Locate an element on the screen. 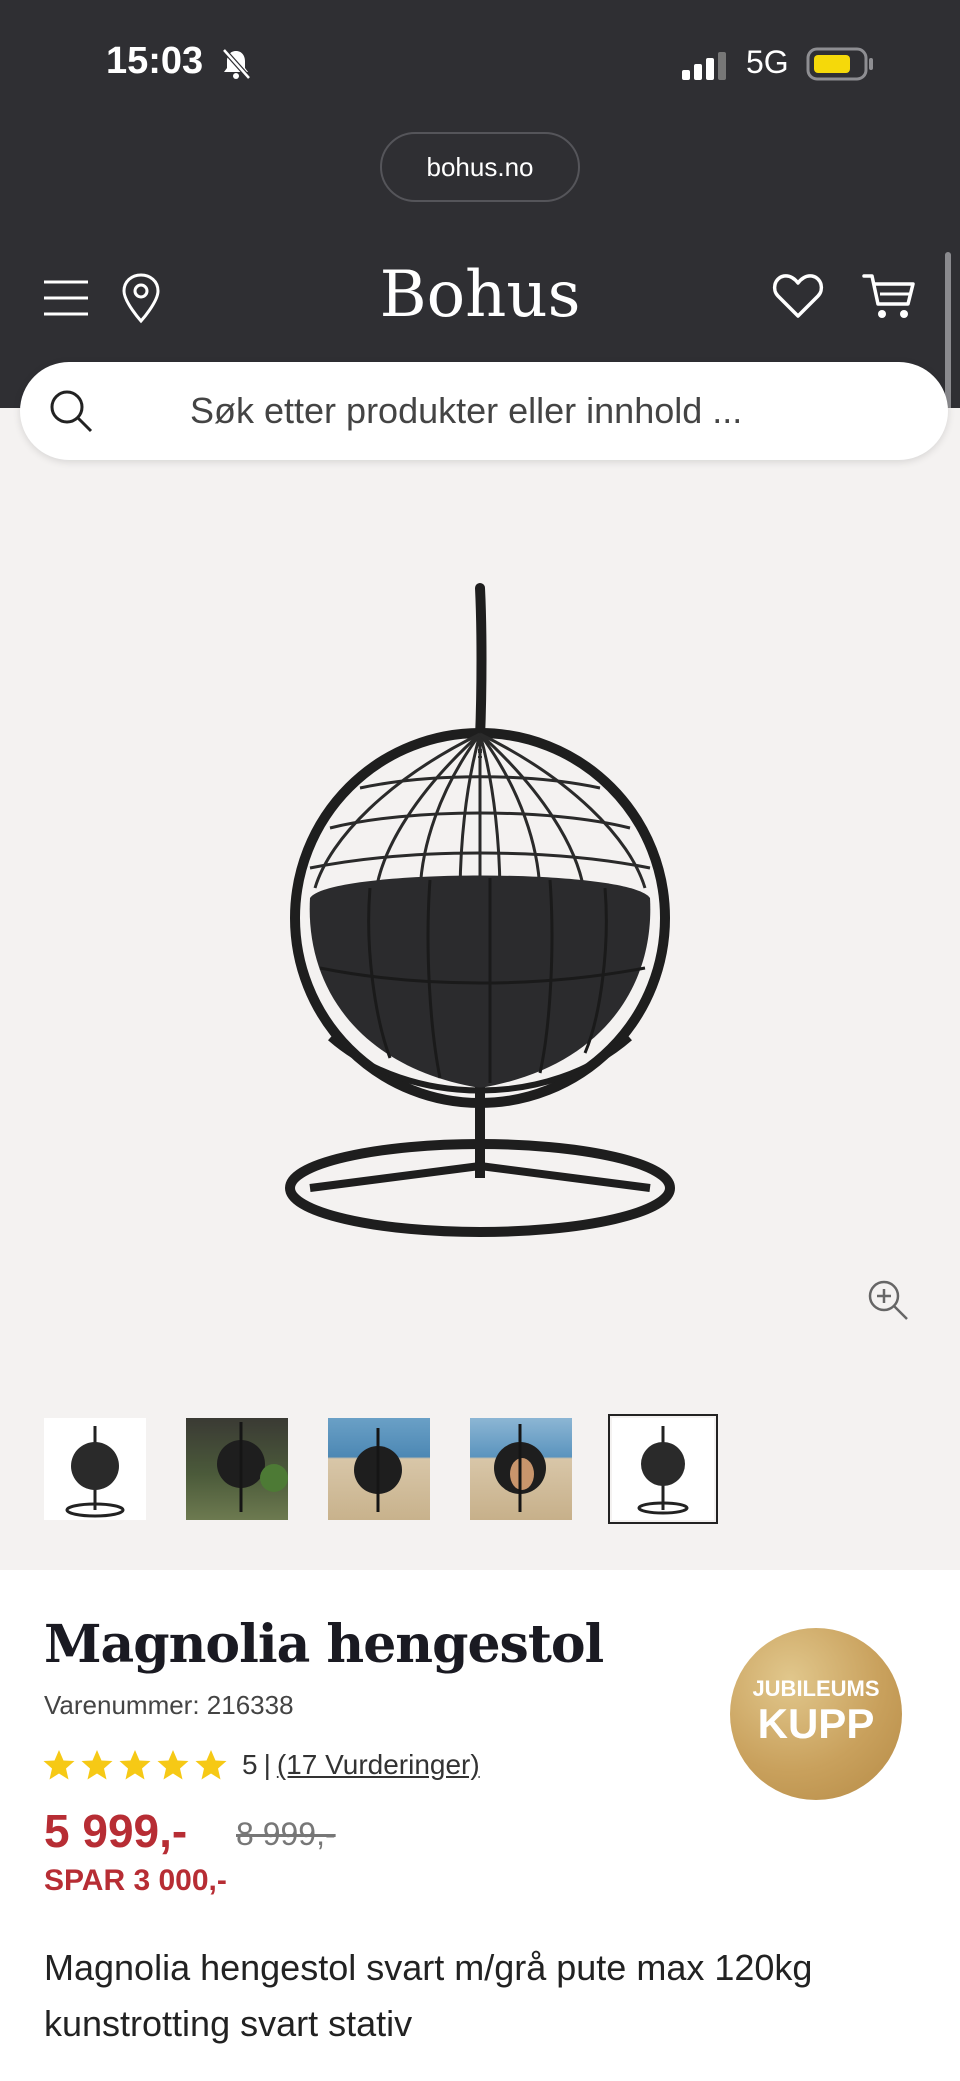 The width and height of the screenshot is (960, 2081). badge-line-2: KUPP is located at coordinates (816, 1723).